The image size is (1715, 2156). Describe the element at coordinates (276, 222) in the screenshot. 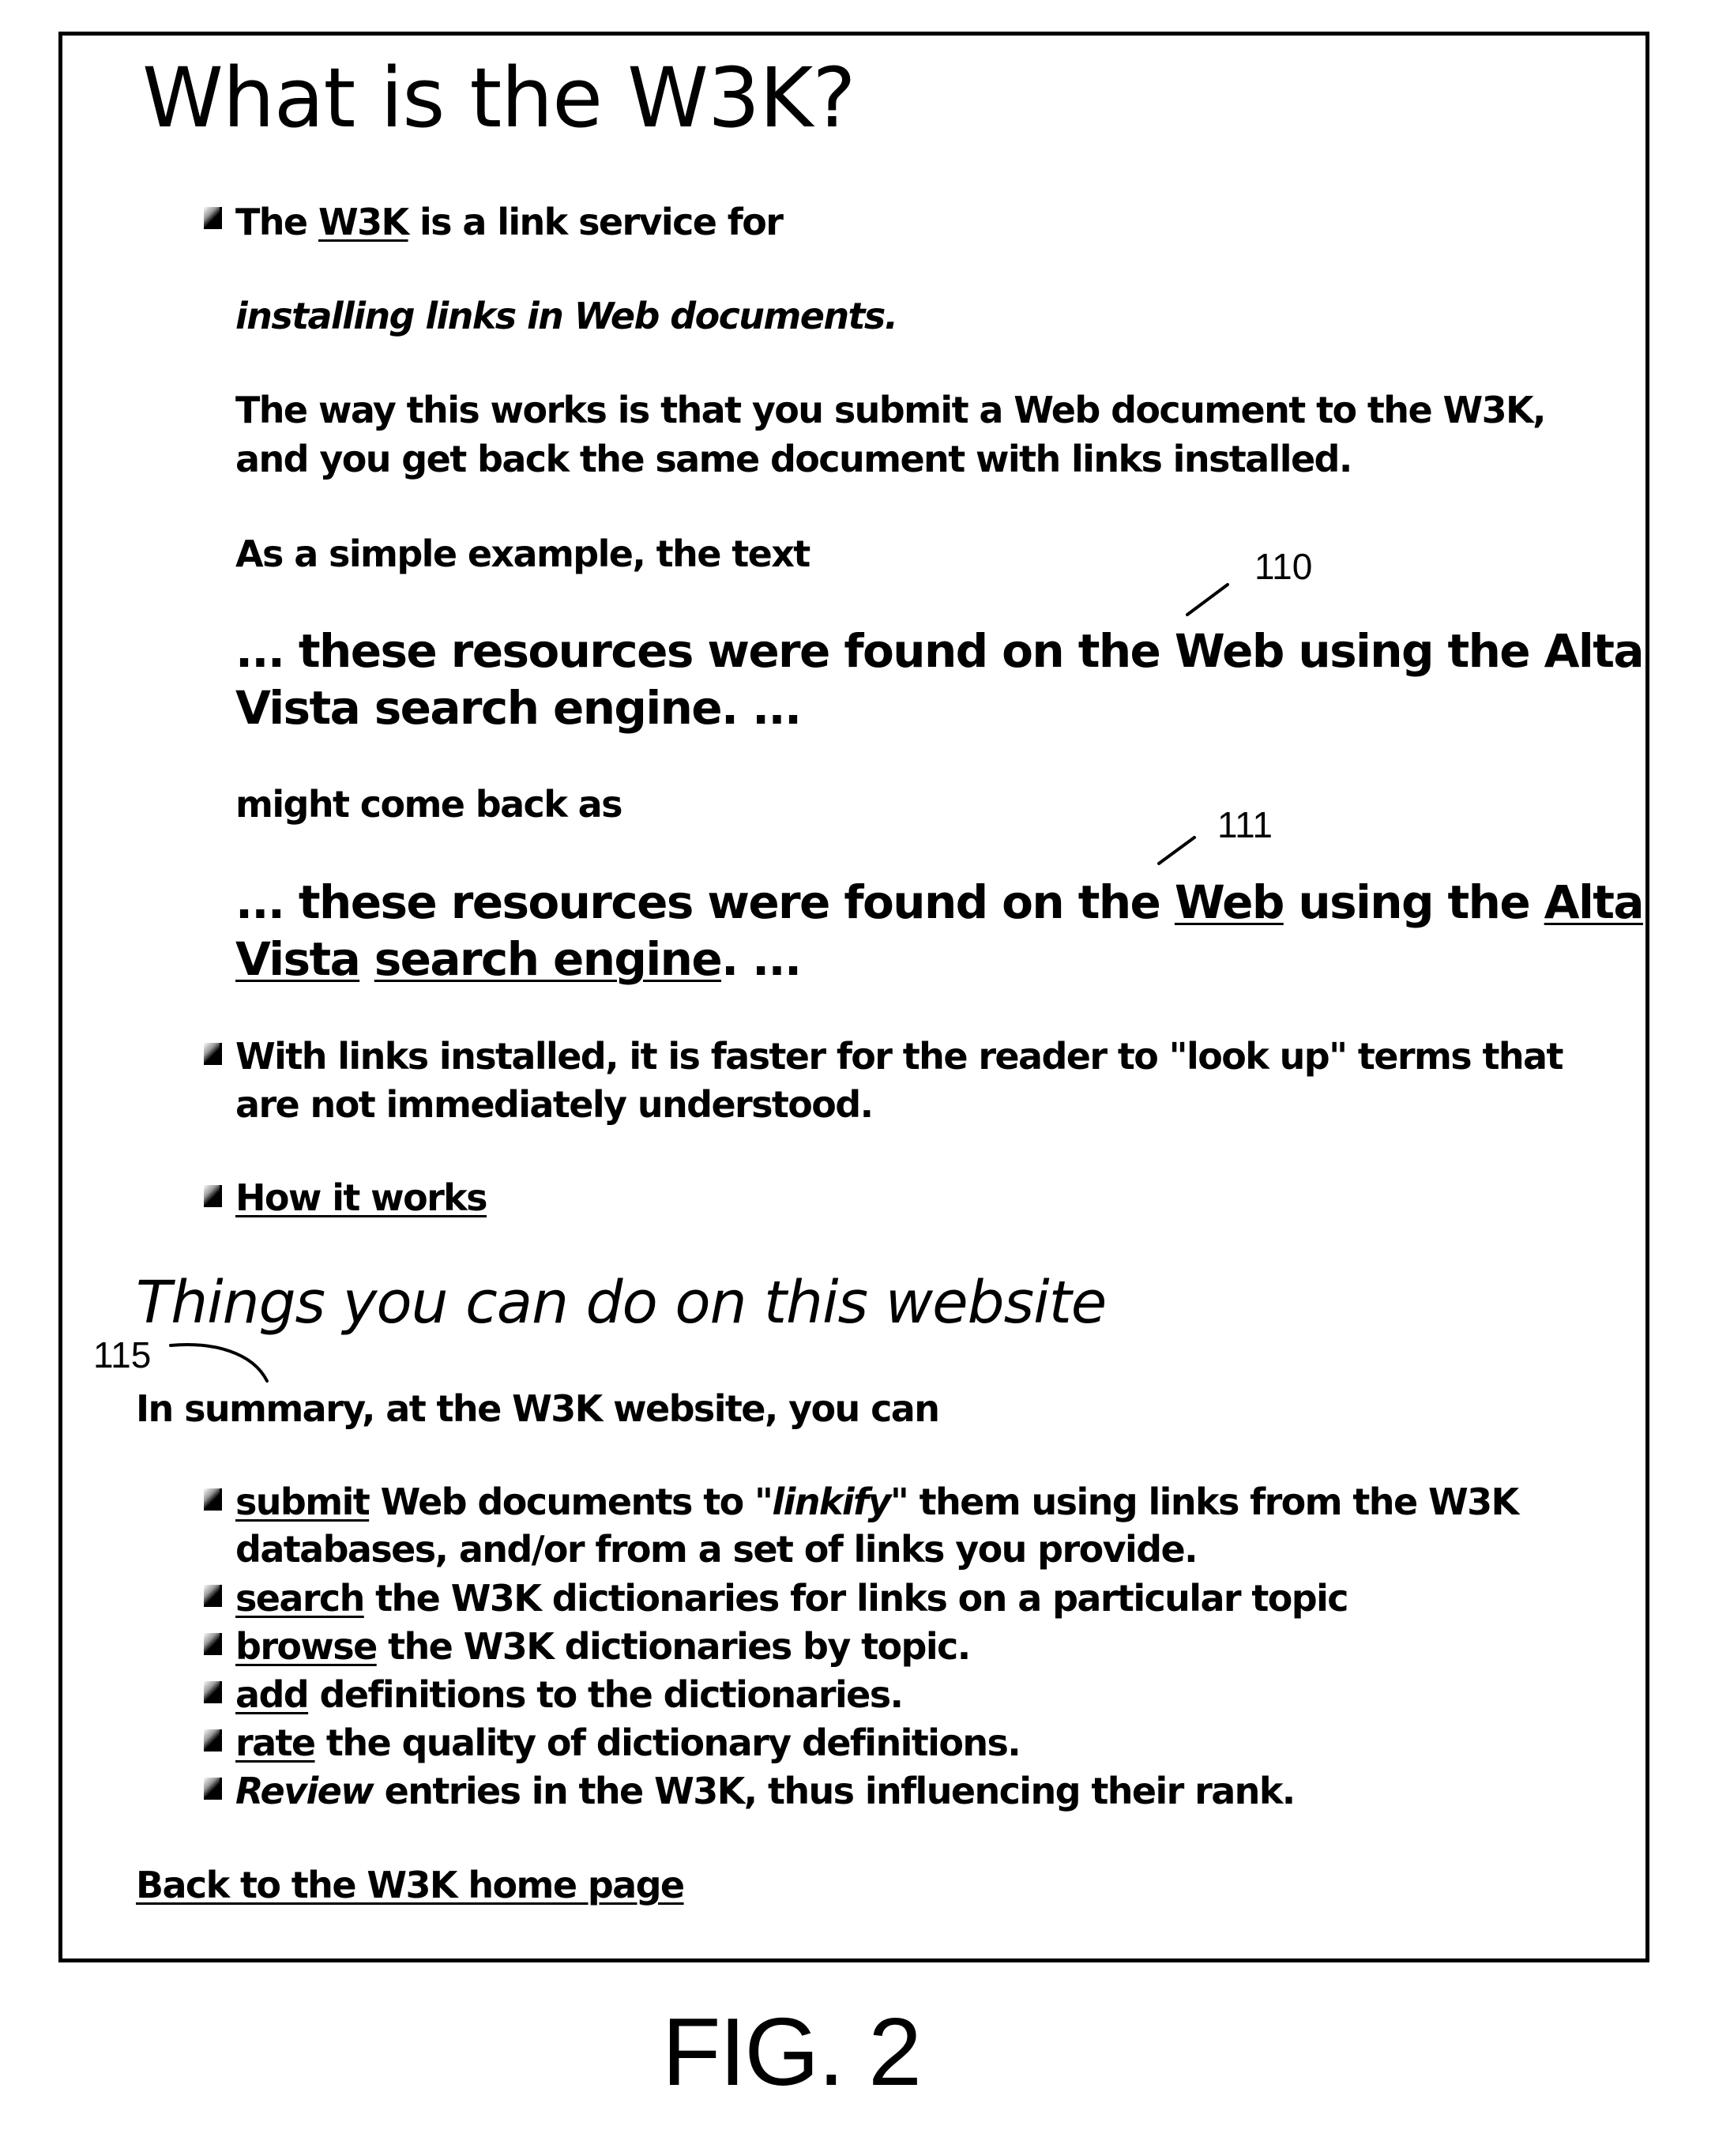

I see `intro-prefix: The` at that location.